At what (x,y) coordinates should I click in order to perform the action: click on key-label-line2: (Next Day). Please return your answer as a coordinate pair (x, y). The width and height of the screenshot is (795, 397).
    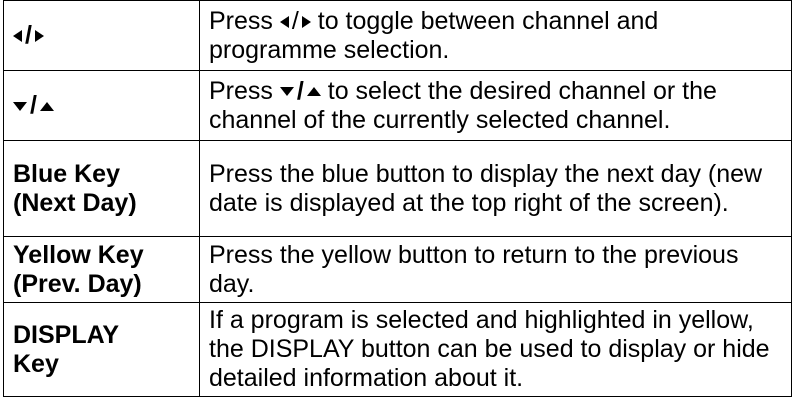
    Looking at the image, I should click on (75, 202).